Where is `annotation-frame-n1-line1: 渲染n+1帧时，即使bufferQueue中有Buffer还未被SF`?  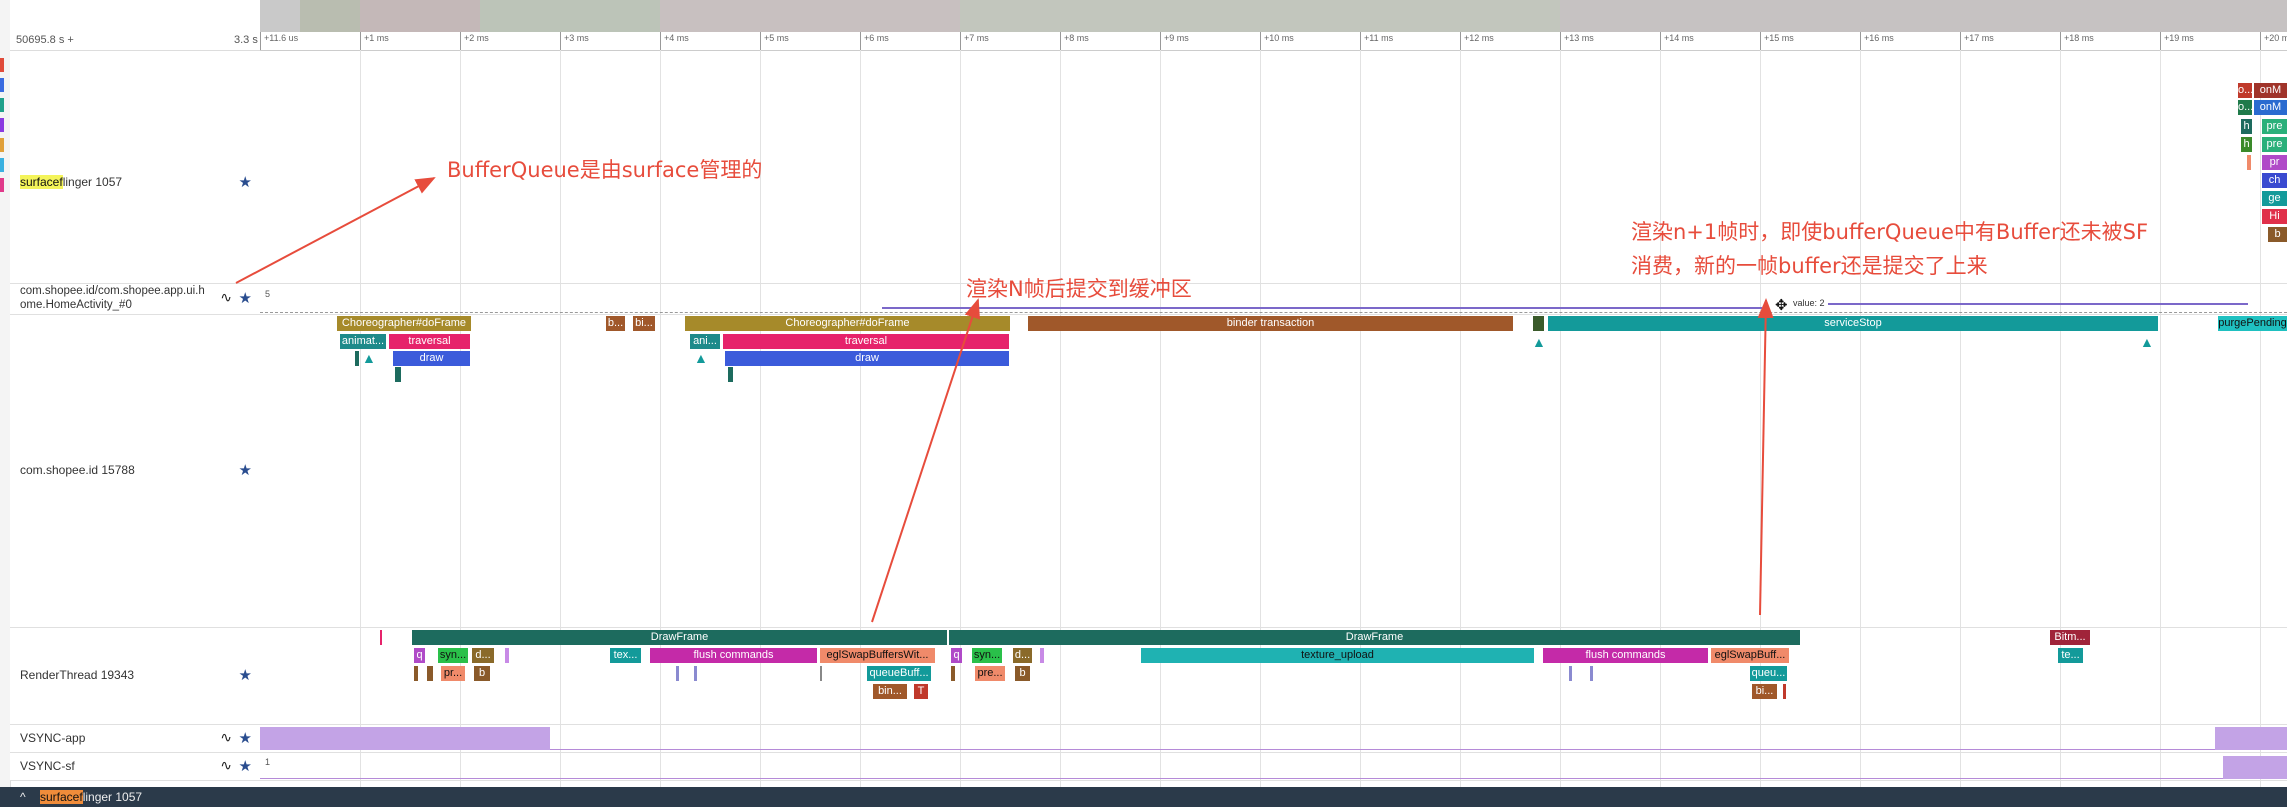
annotation-frame-n1-line1: 渲染n+1帧时，即使bufferQueue中有Buffer还未被SF is located at coordinates (1890, 232).